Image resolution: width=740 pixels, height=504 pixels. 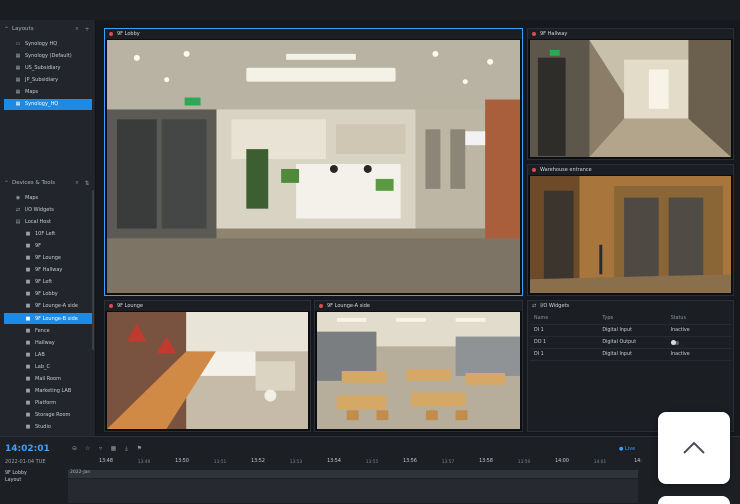 What do you see at coordinates (41, 43) in the screenshot?
I see `sidebar-item-label: Synology HQ` at bounding box center [41, 43].